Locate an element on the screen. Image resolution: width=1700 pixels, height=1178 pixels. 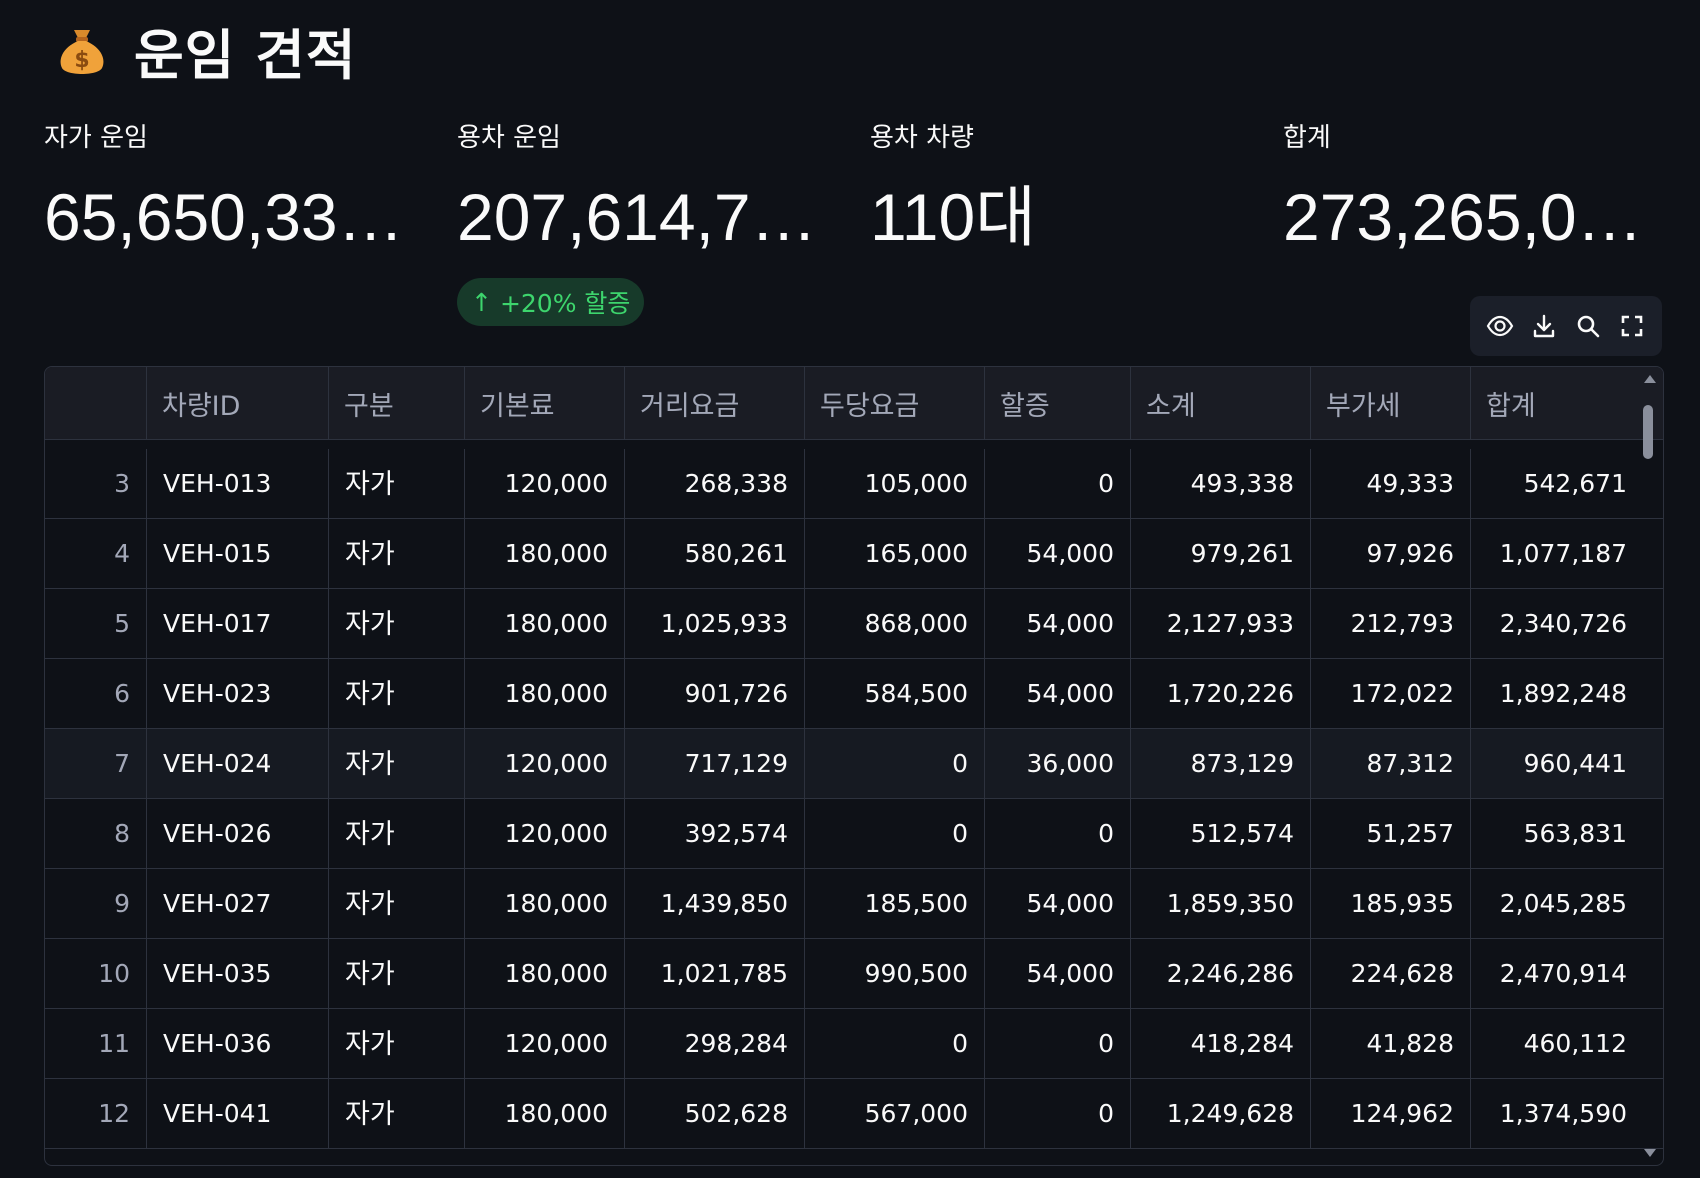
column-header-index is located at coordinates (96, 403).